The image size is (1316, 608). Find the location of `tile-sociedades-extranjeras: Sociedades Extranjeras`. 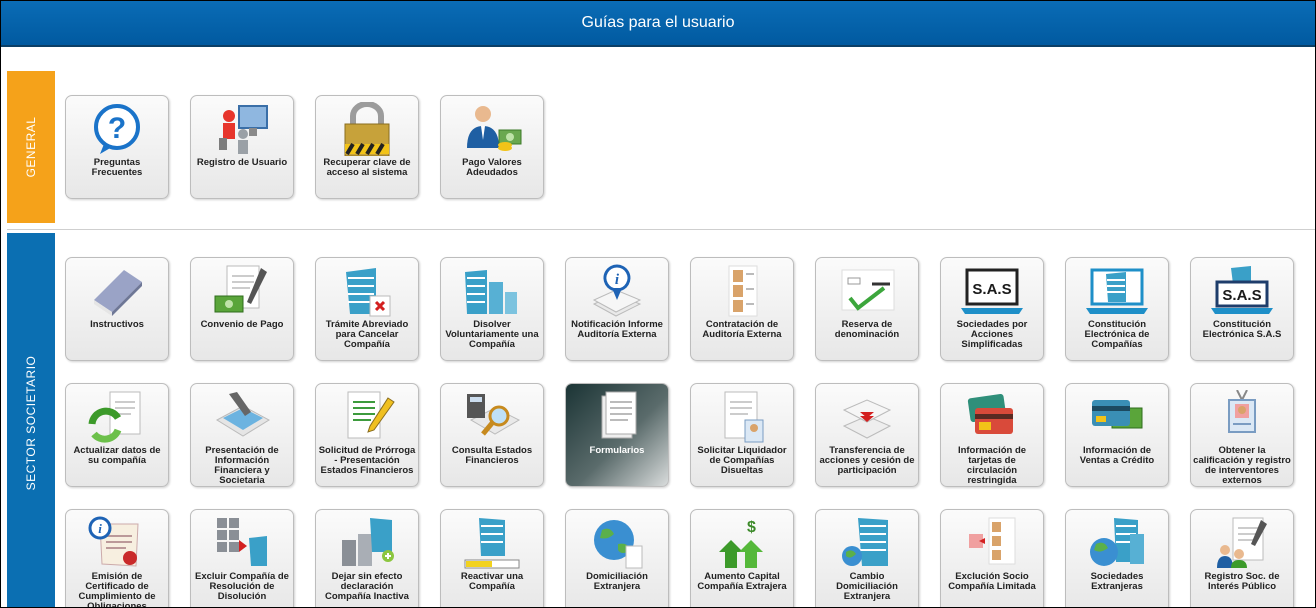

tile-sociedades-extranjeras: Sociedades Extranjeras is located at coordinates (1117, 558).